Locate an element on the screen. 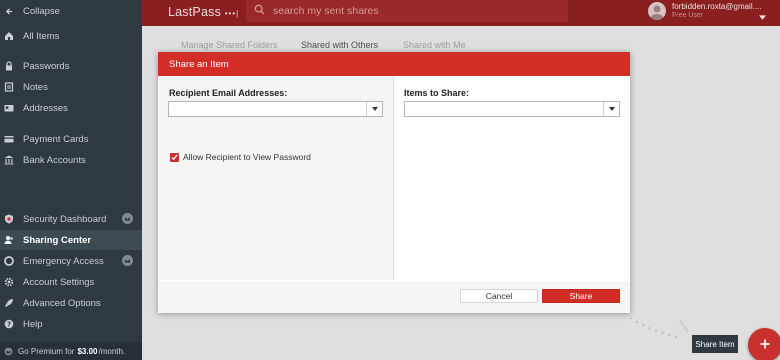 This screenshot has width=780, height=360. premium-prefix: Go Premium for is located at coordinates (46, 351).